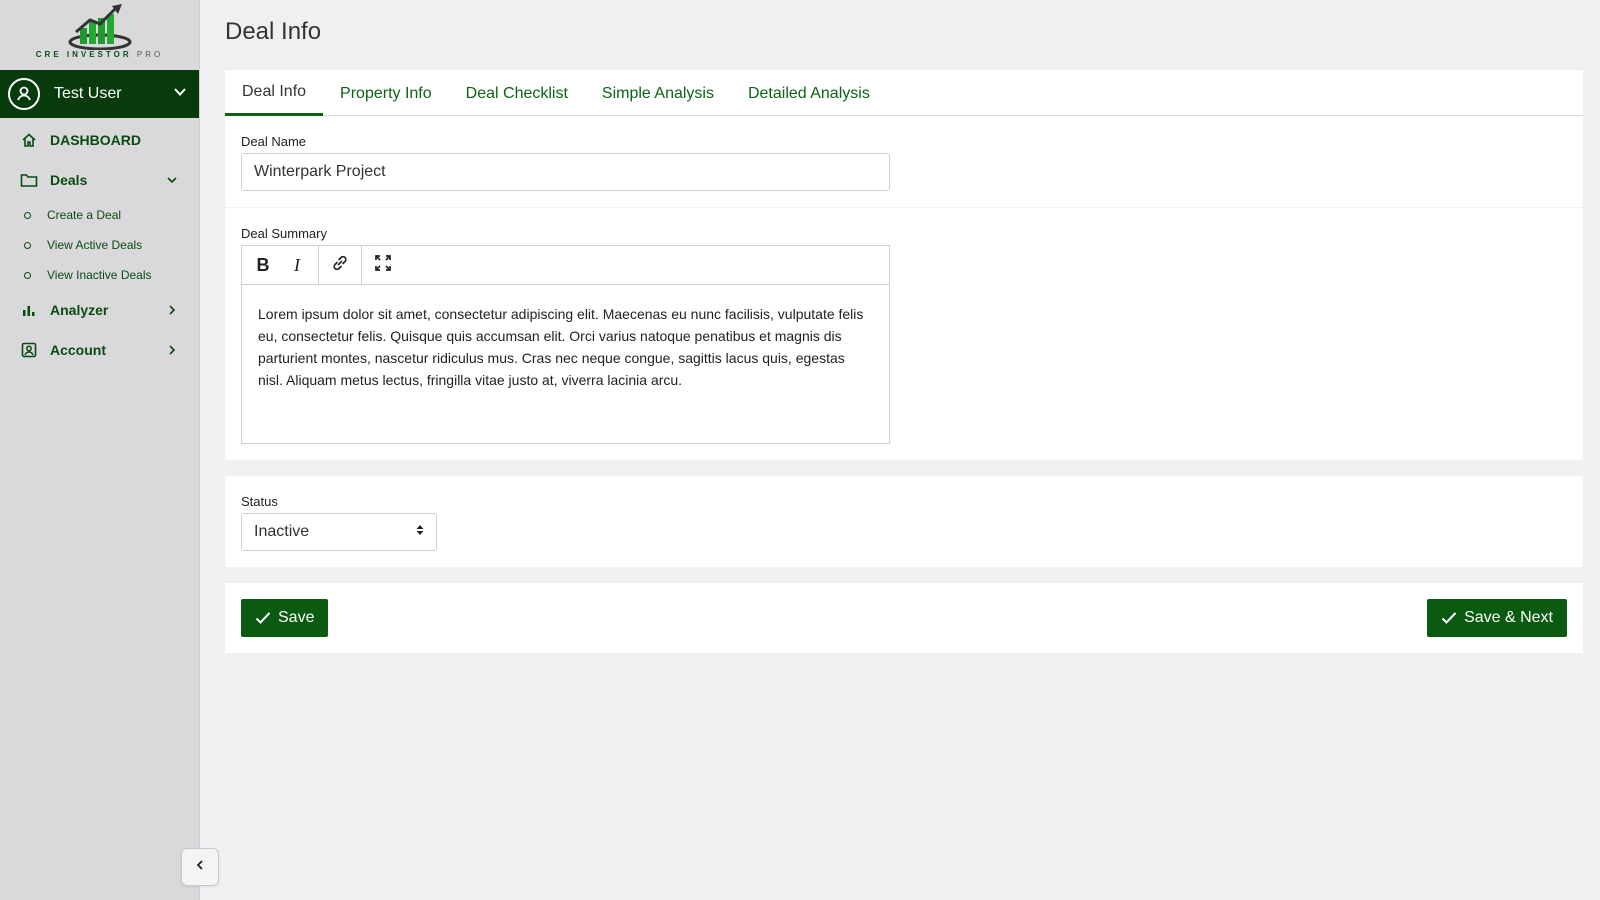 The image size is (1600, 900). What do you see at coordinates (83, 54) in the screenshot?
I see `brand-name: CRE INVESTOR` at bounding box center [83, 54].